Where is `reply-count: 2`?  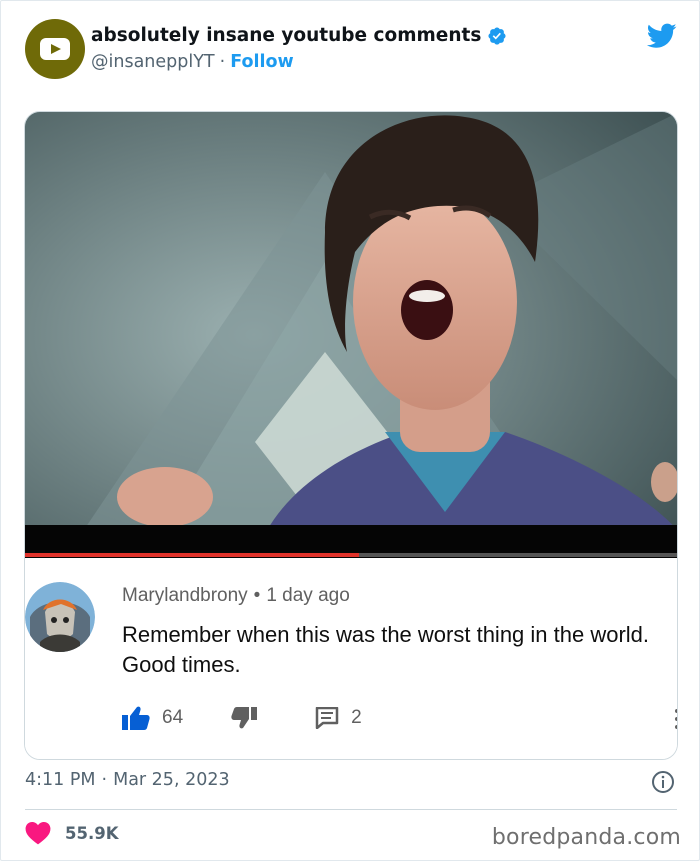 reply-count: 2 is located at coordinates (356, 717).